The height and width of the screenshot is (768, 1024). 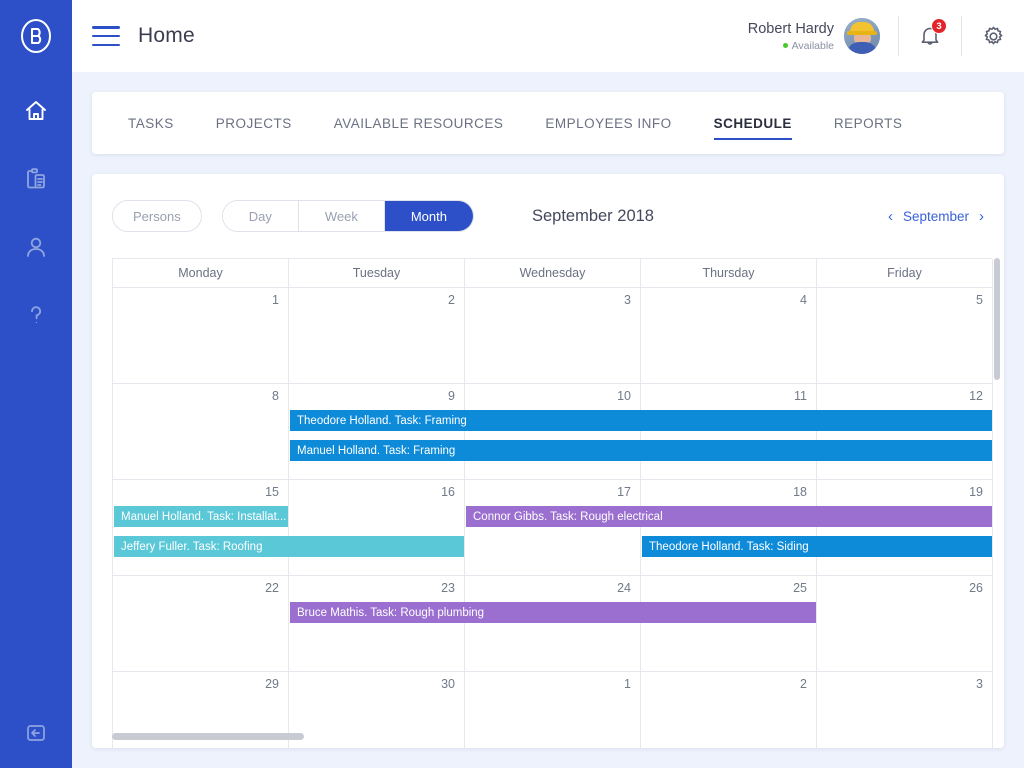 What do you see at coordinates (800, 396) in the screenshot?
I see `day-number: 11` at bounding box center [800, 396].